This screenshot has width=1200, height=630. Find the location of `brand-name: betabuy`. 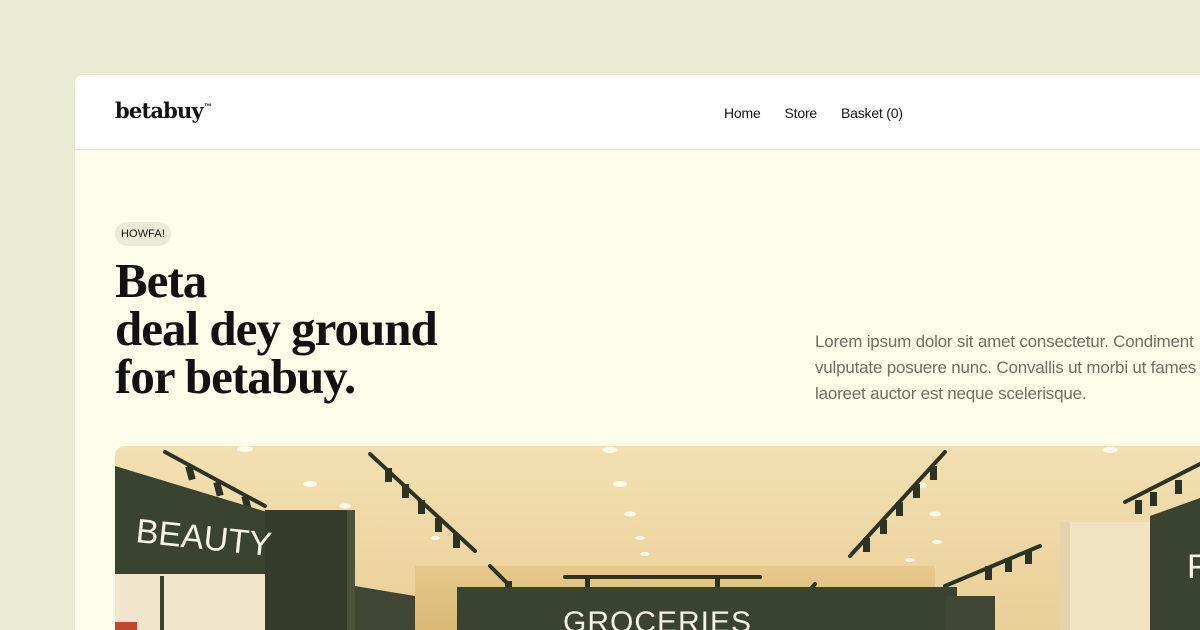

brand-name: betabuy is located at coordinates (159, 110).